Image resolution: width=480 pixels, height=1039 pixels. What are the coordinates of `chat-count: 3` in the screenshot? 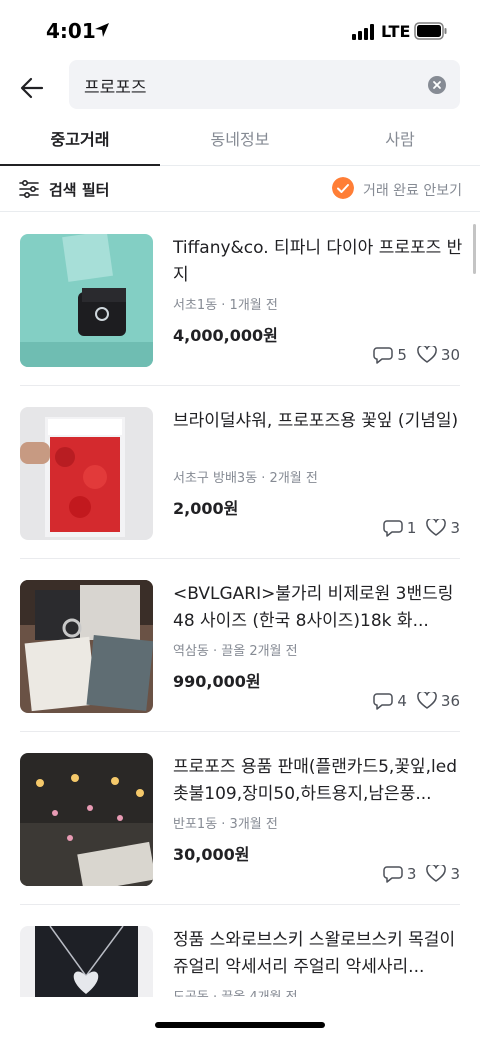 It's located at (411, 874).